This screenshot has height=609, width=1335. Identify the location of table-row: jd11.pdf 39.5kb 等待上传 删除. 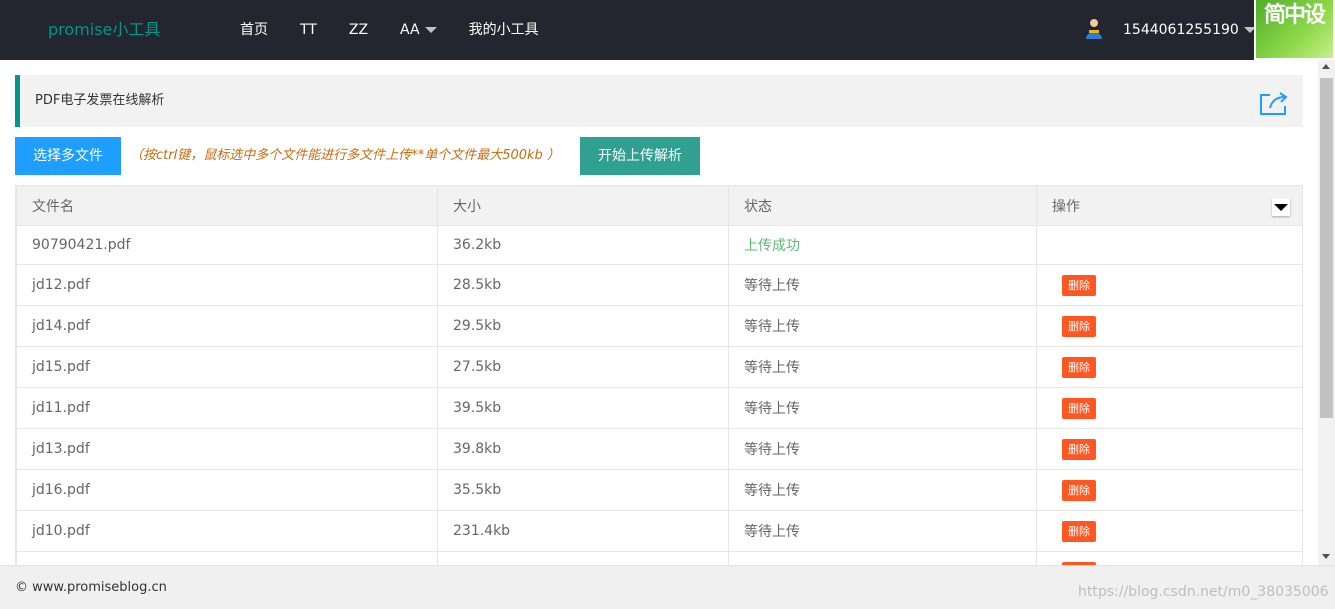
(659, 408).